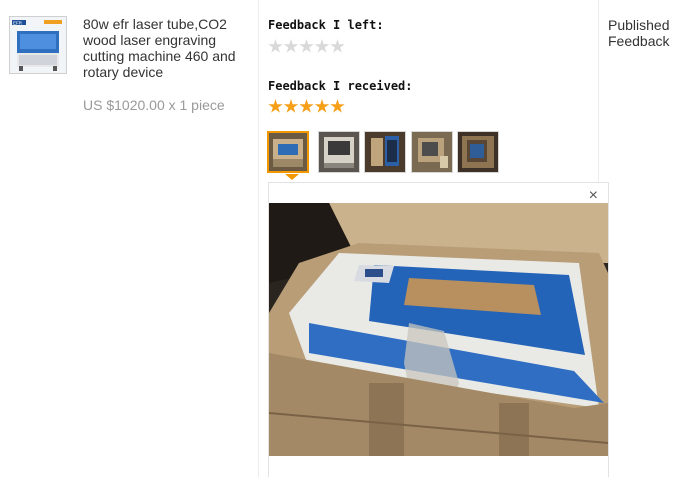 Image resolution: width=698 pixels, height=477 pixels. I want to click on feedback-left-label: Feedback I left:, so click(326, 25).